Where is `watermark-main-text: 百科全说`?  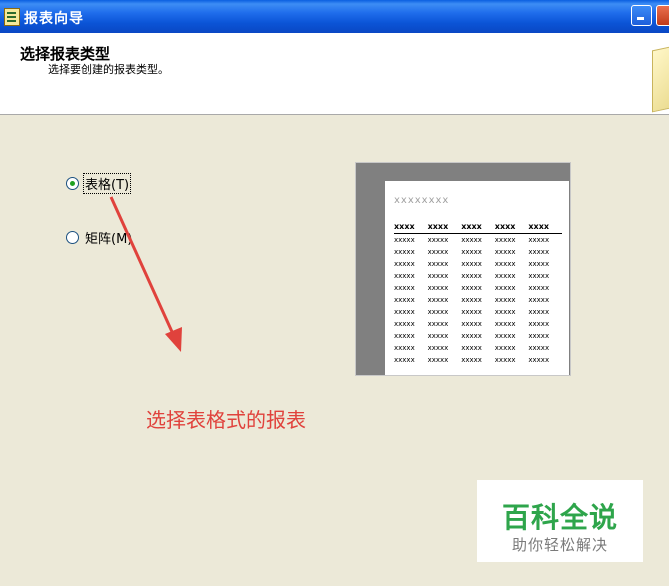 watermark-main-text: 百科全说 is located at coordinates (559, 517).